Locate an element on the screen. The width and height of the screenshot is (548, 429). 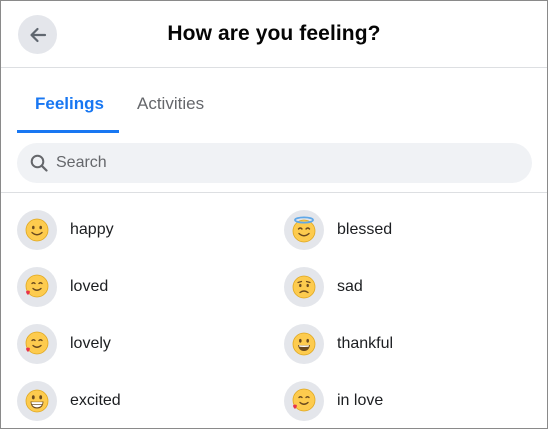
smiling-face-icon is located at coordinates (37, 230).